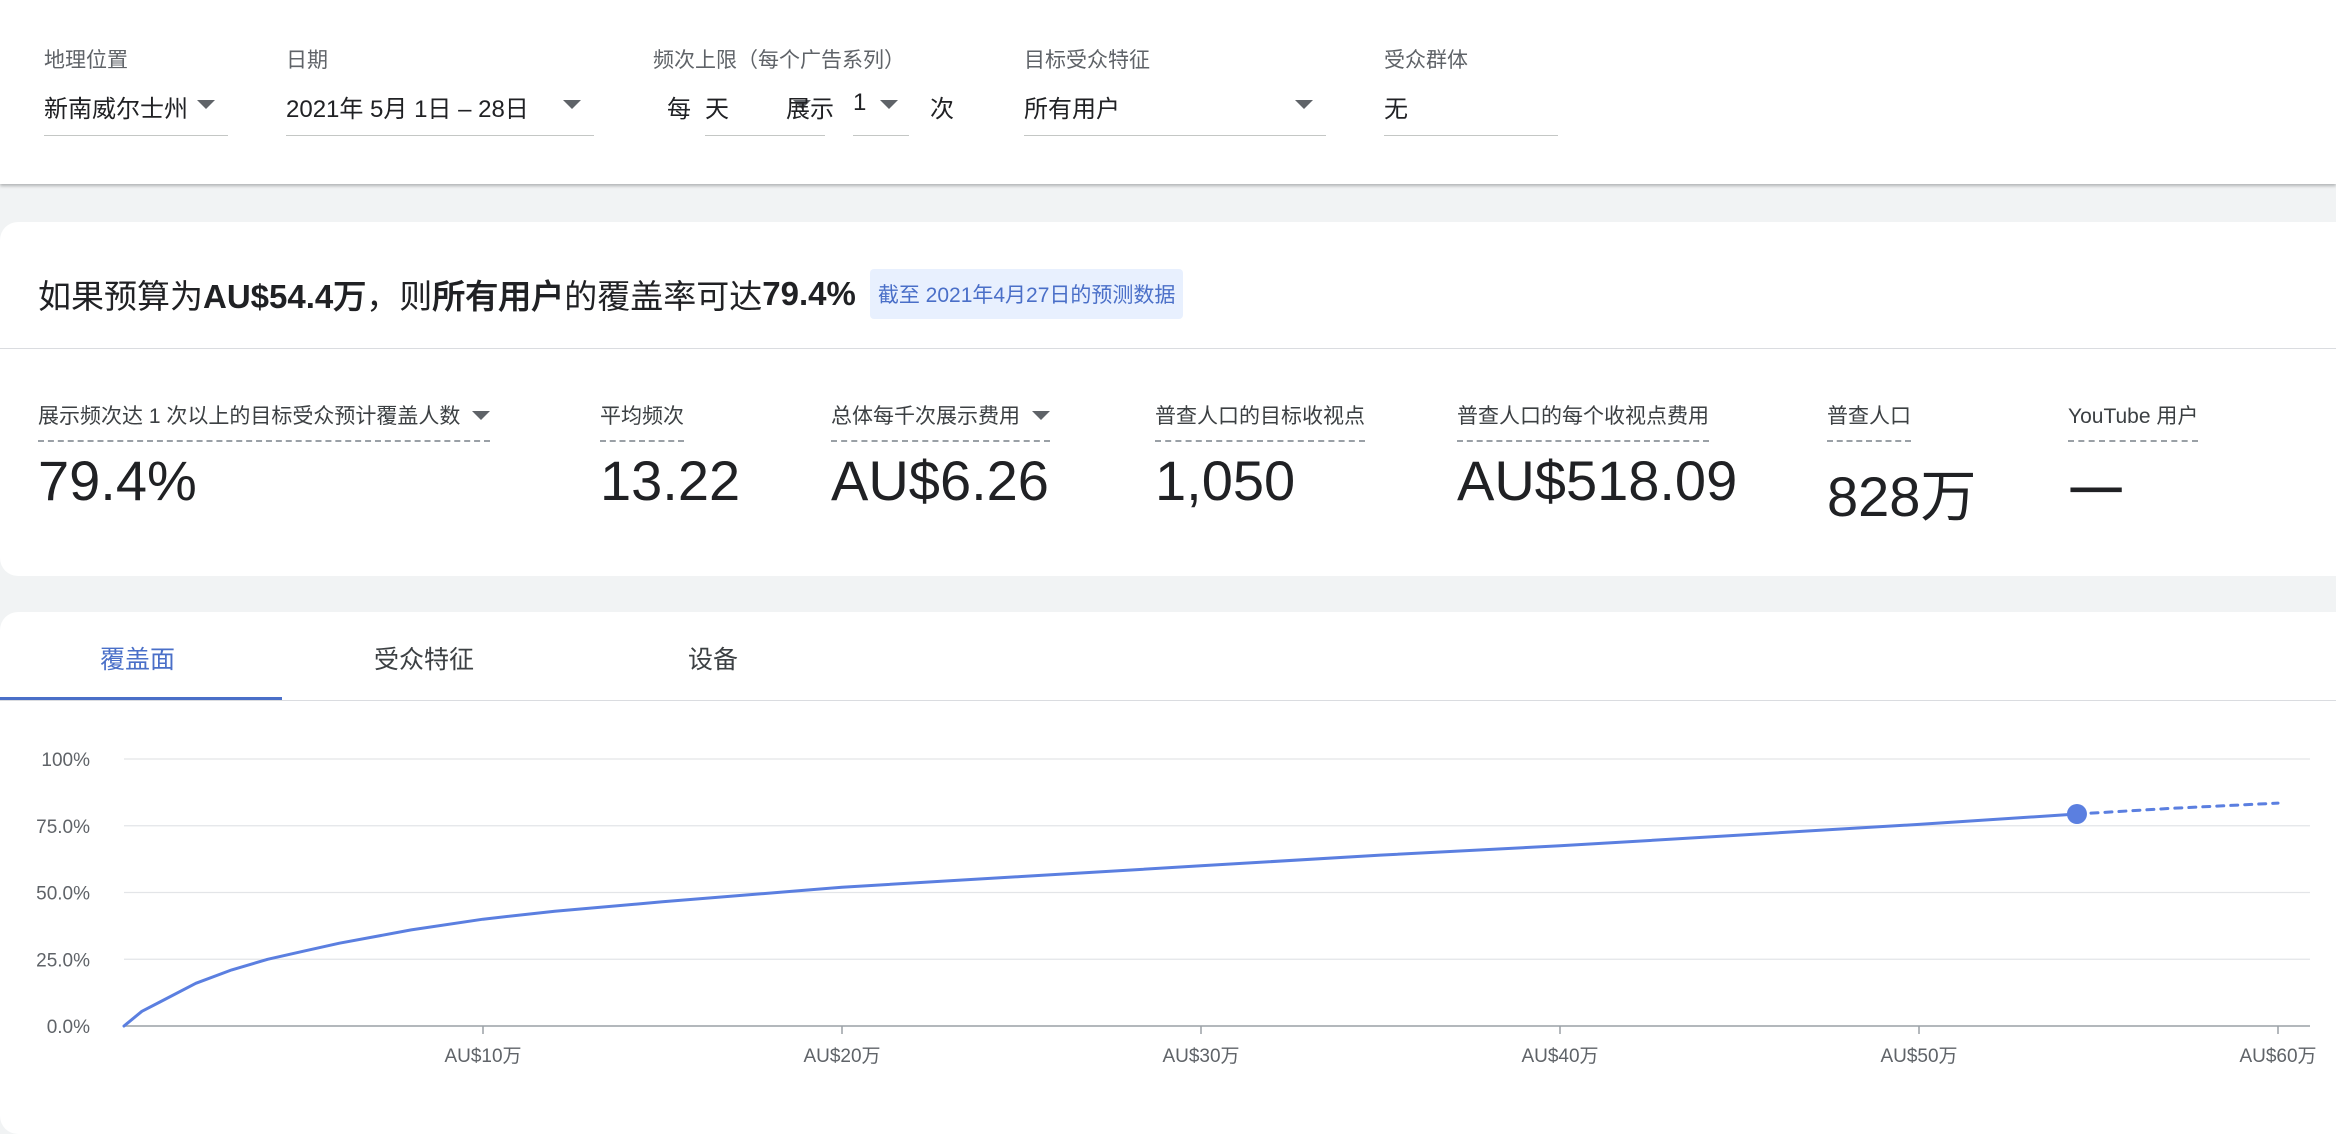  I want to click on divider, so click(1168, 348).